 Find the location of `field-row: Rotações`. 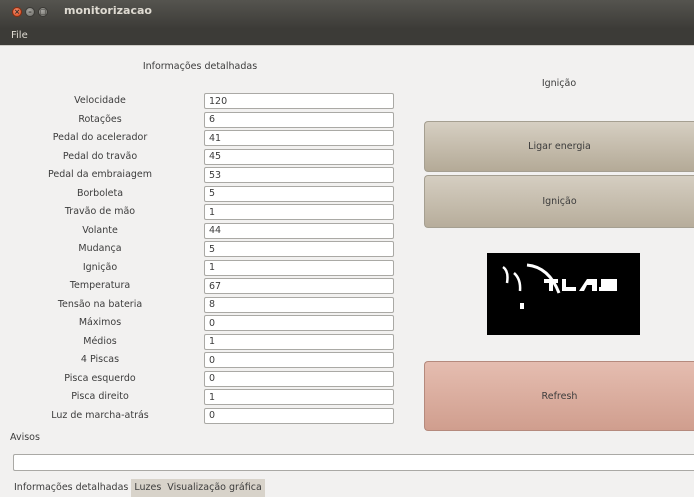

field-row: Rotações is located at coordinates (205, 120).